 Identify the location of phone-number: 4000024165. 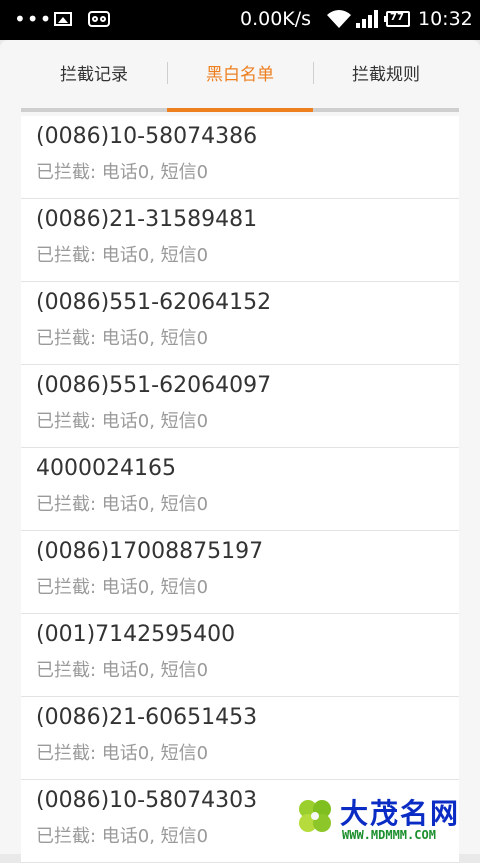
(106, 468).